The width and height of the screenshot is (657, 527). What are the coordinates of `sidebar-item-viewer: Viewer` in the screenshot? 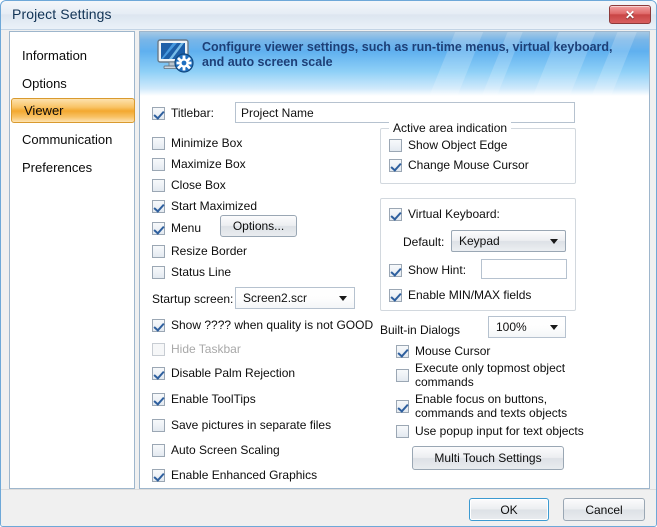 It's located at (73, 110).